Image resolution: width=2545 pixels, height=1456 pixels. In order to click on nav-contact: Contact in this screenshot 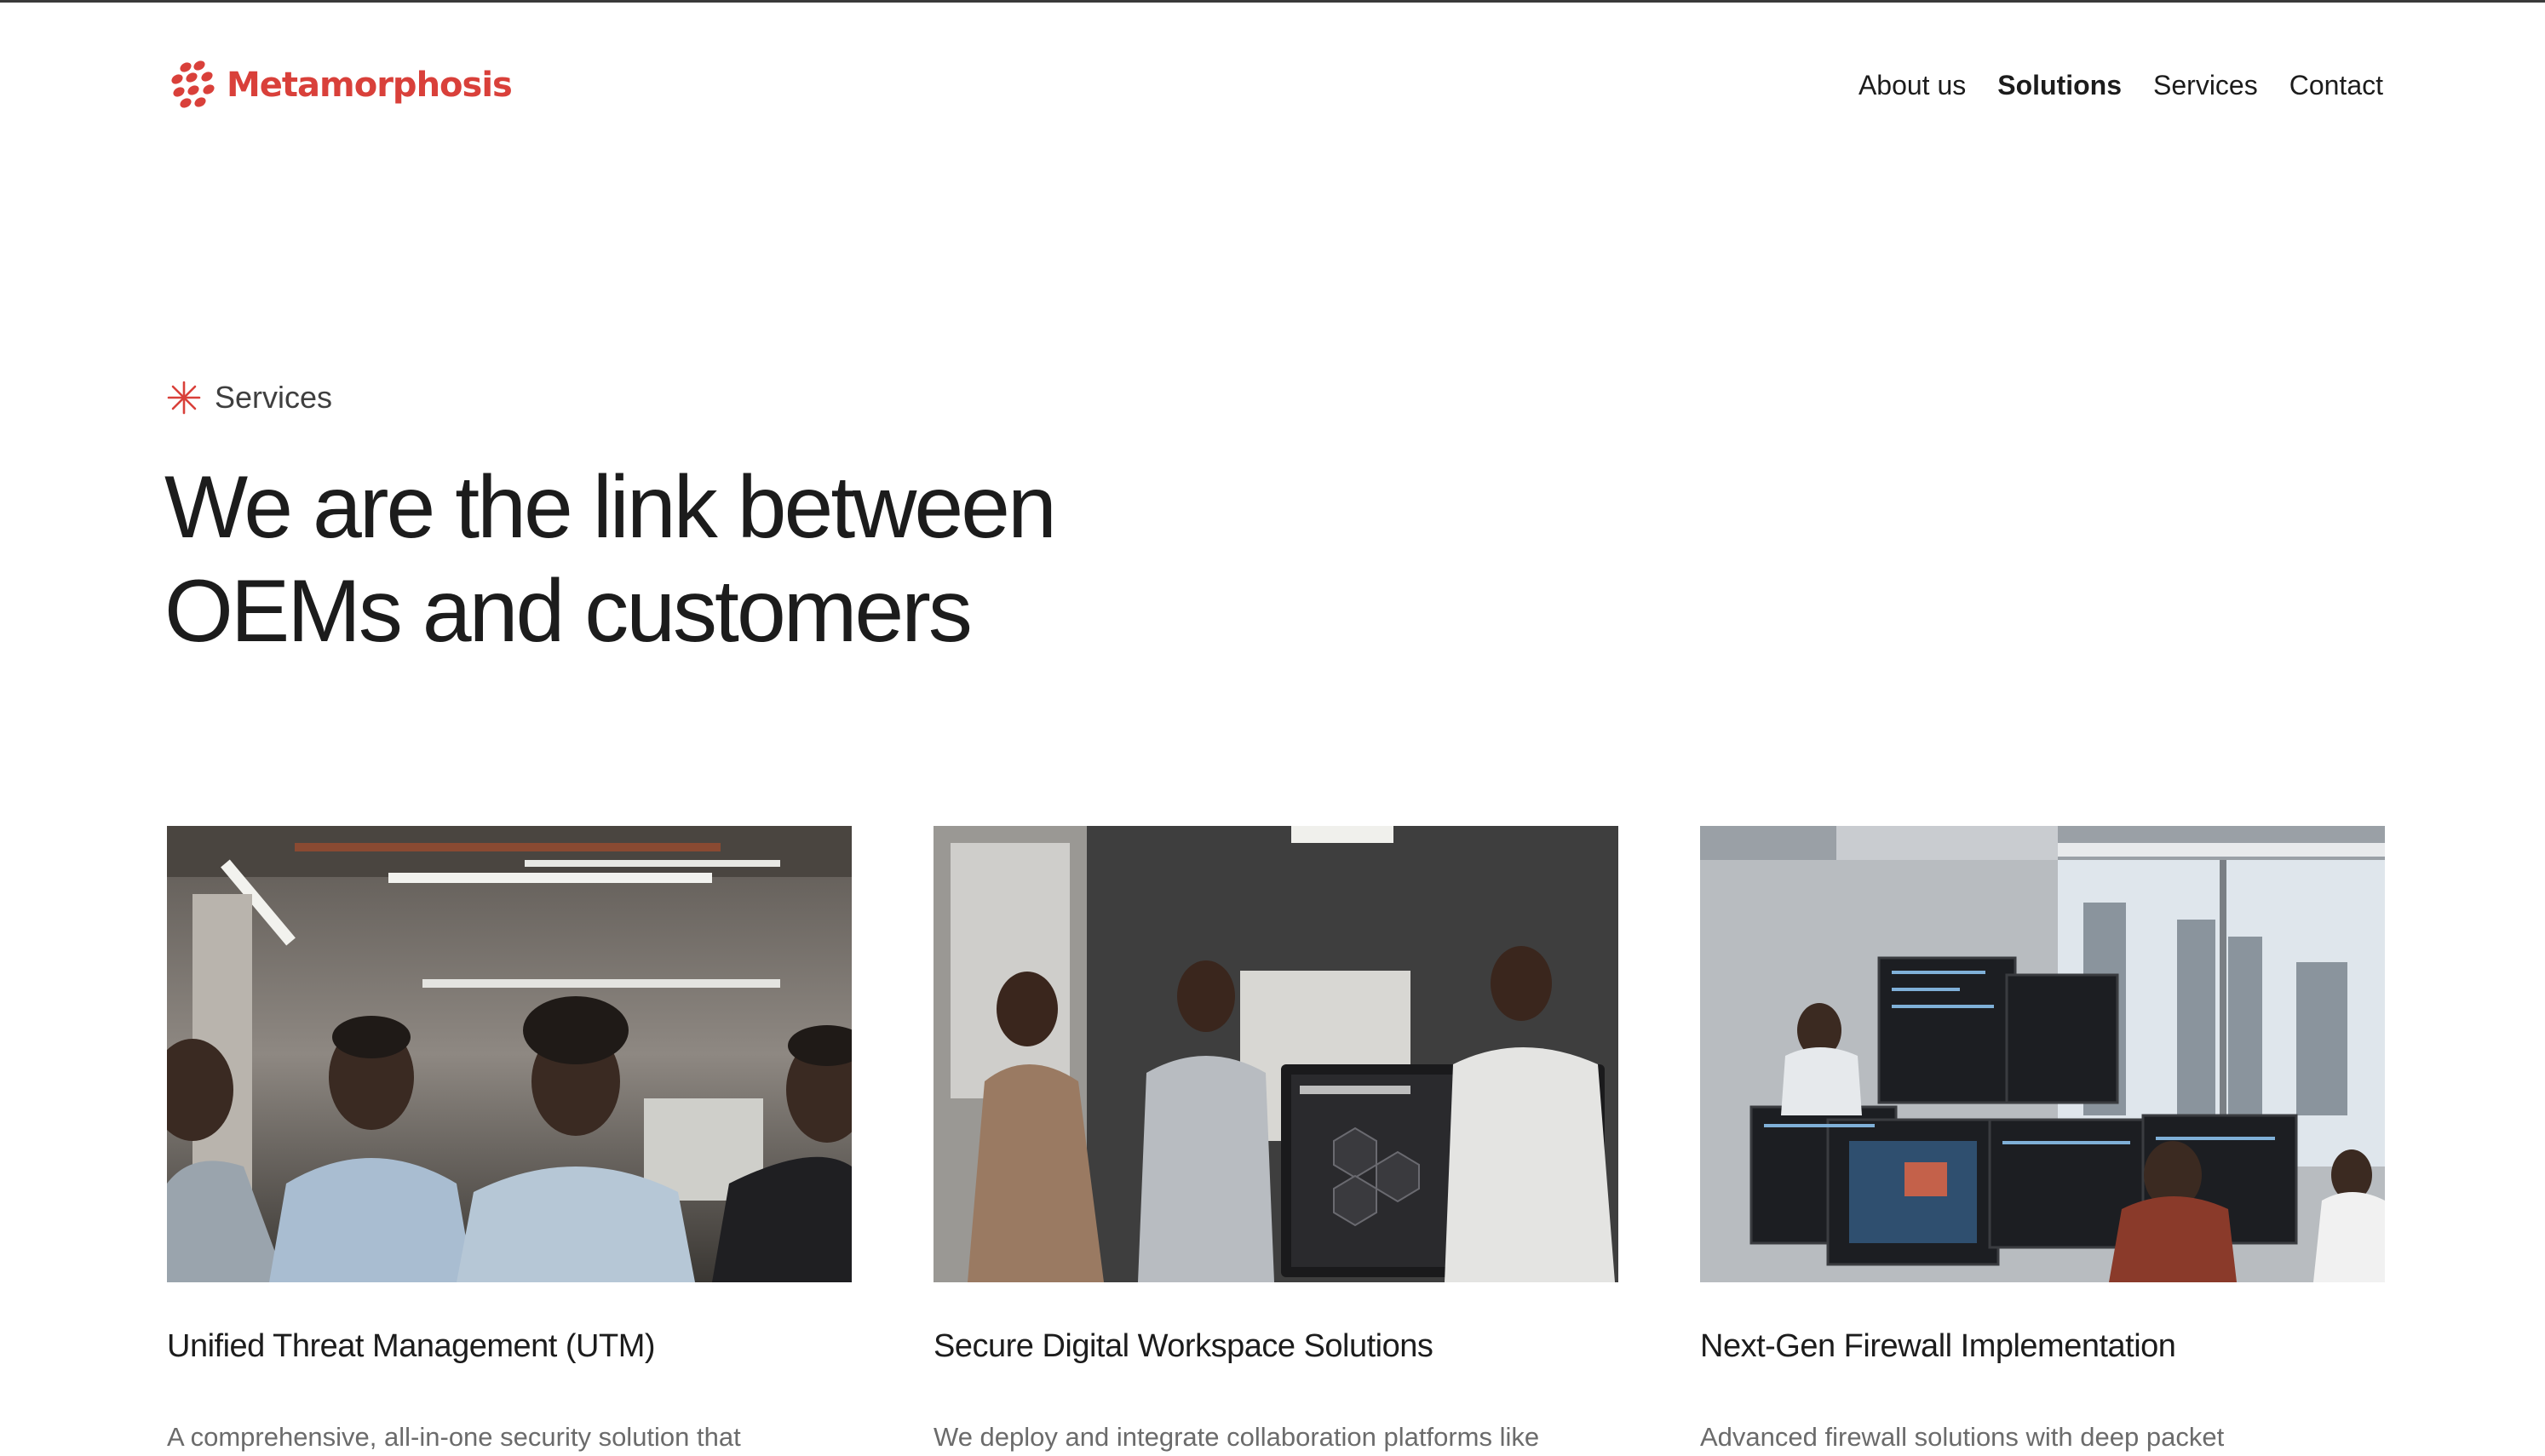, I will do `click(2336, 86)`.